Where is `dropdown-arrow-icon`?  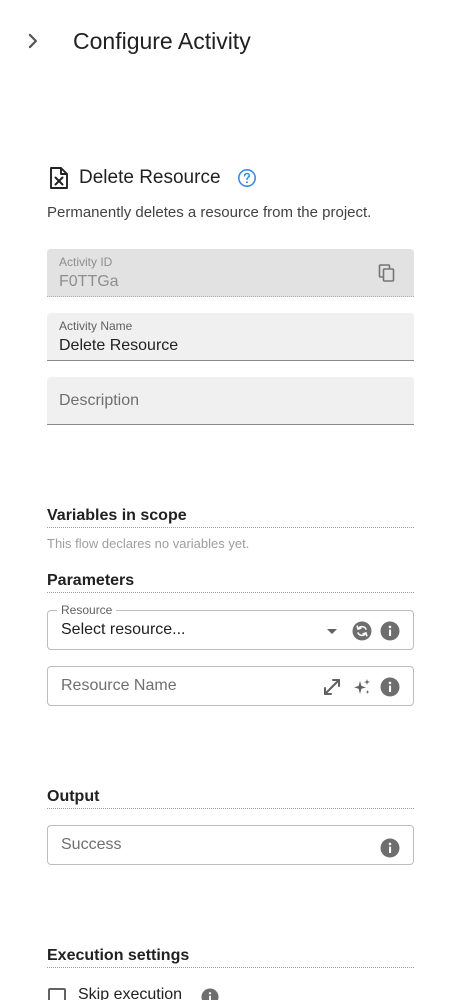
dropdown-arrow-icon is located at coordinates (332, 631).